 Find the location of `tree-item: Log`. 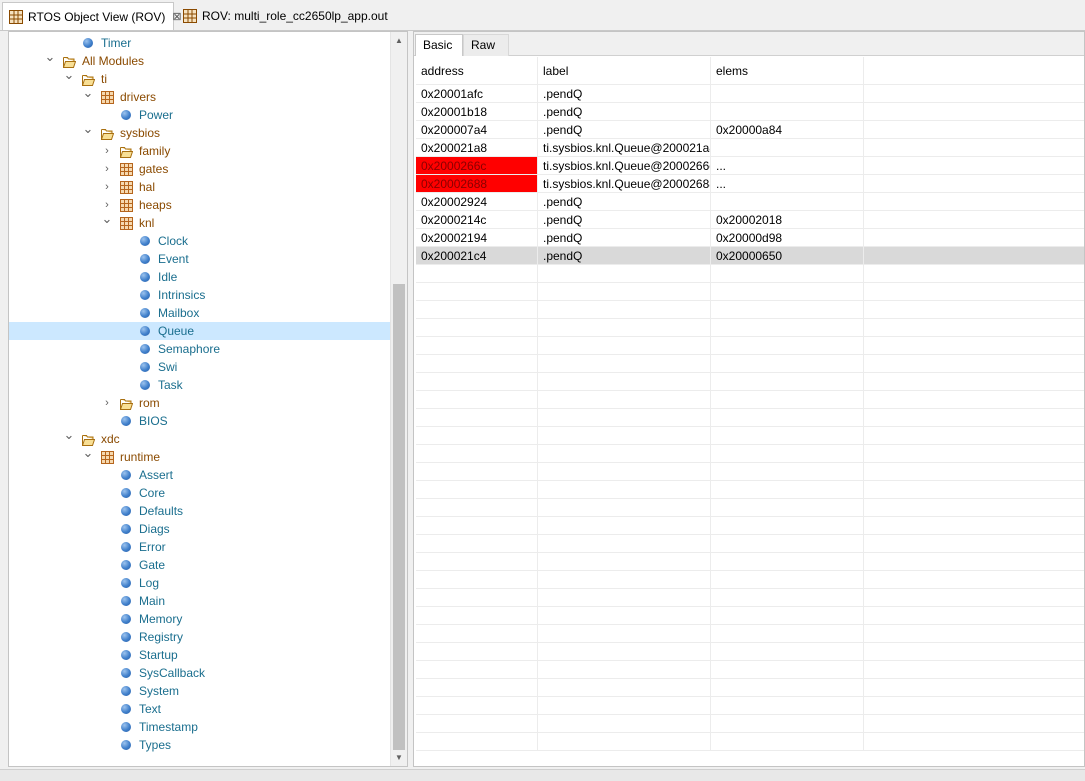

tree-item: Log is located at coordinates (200, 583).